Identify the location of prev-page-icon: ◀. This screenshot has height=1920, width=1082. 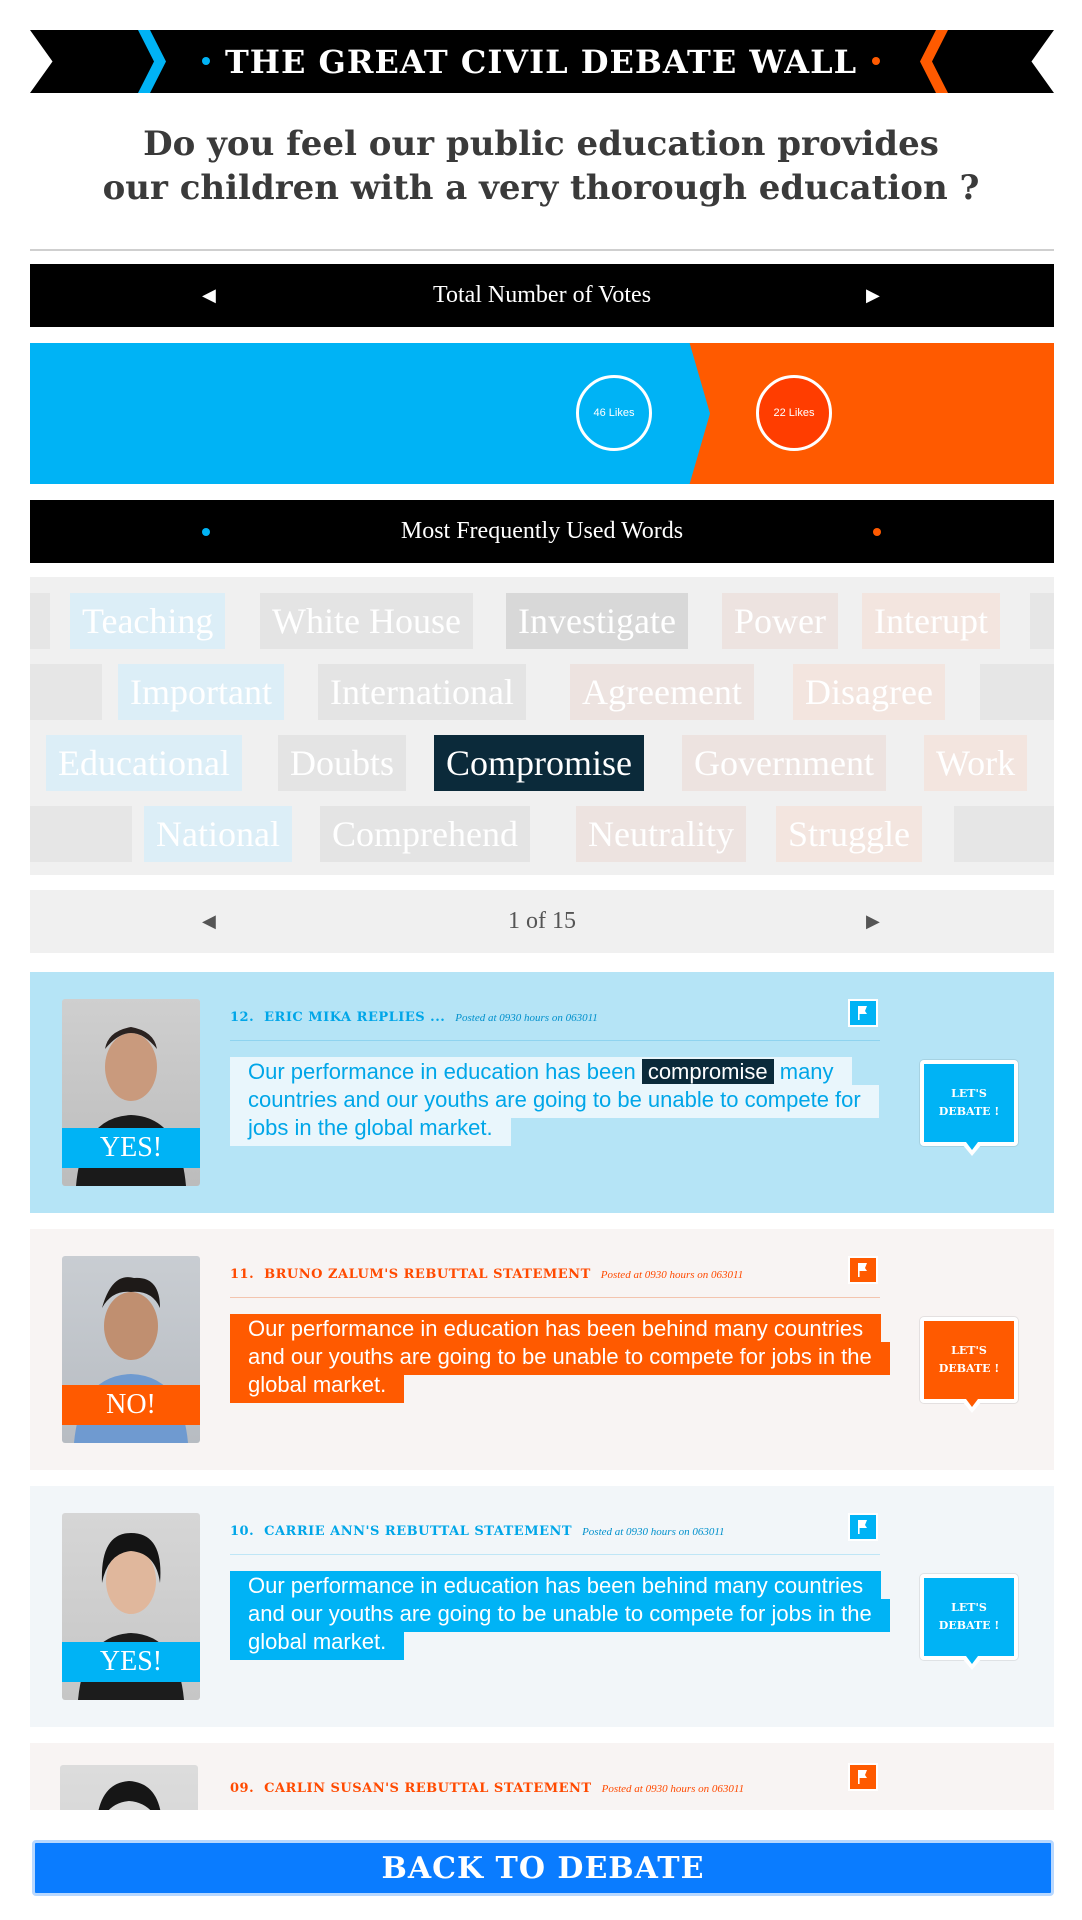
(209, 921).